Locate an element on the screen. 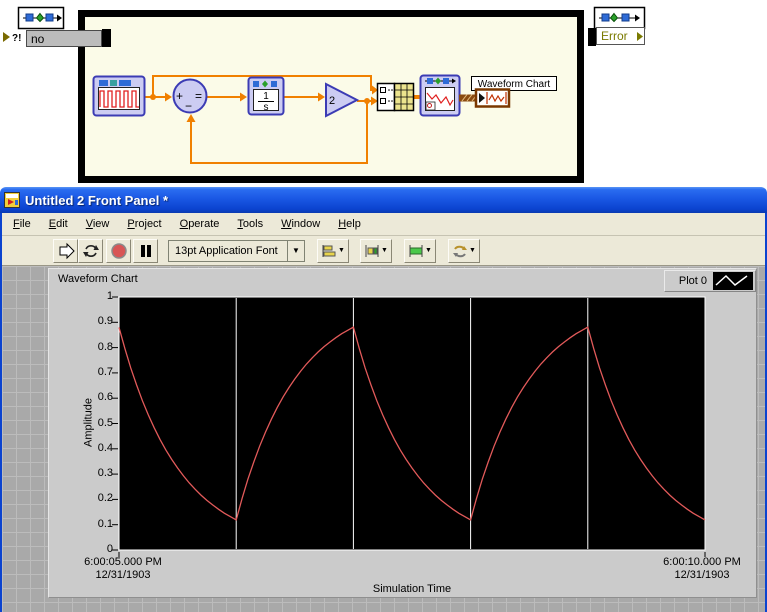 The image size is (767, 612). menu-operate: Operate is located at coordinates (200, 224).